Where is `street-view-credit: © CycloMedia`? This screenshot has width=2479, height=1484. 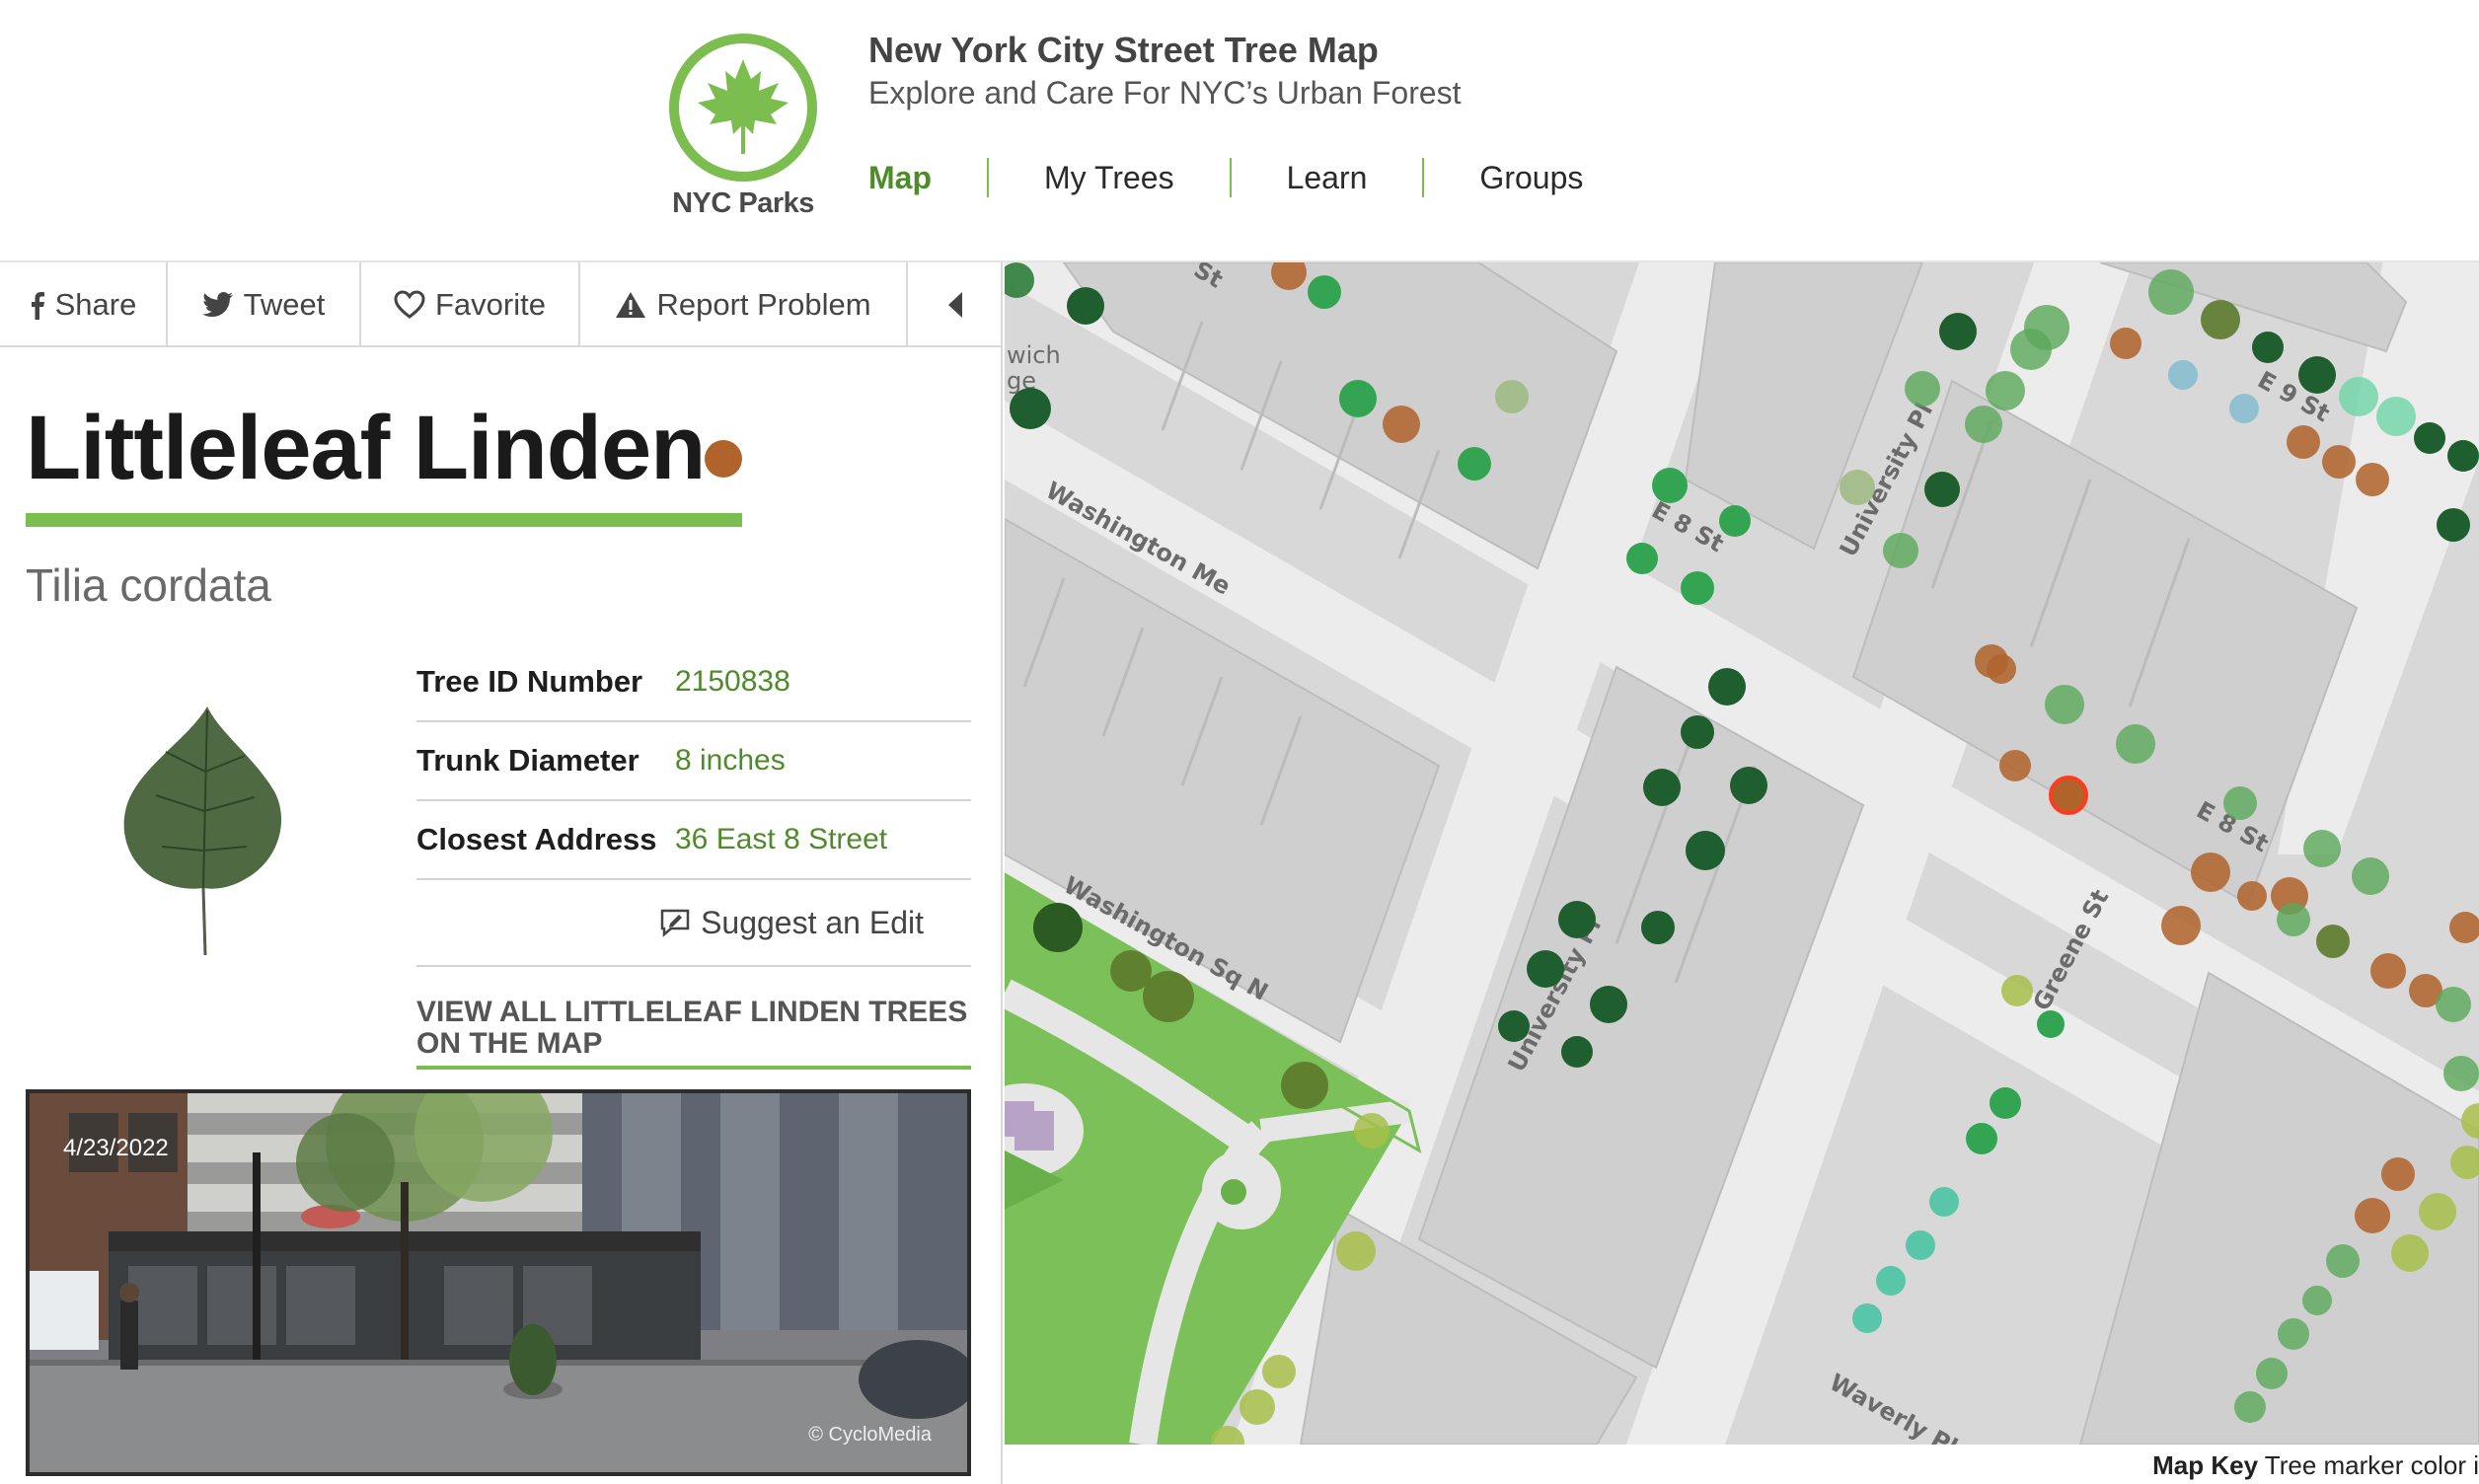 street-view-credit: © CycloMedia is located at coordinates (870, 1435).